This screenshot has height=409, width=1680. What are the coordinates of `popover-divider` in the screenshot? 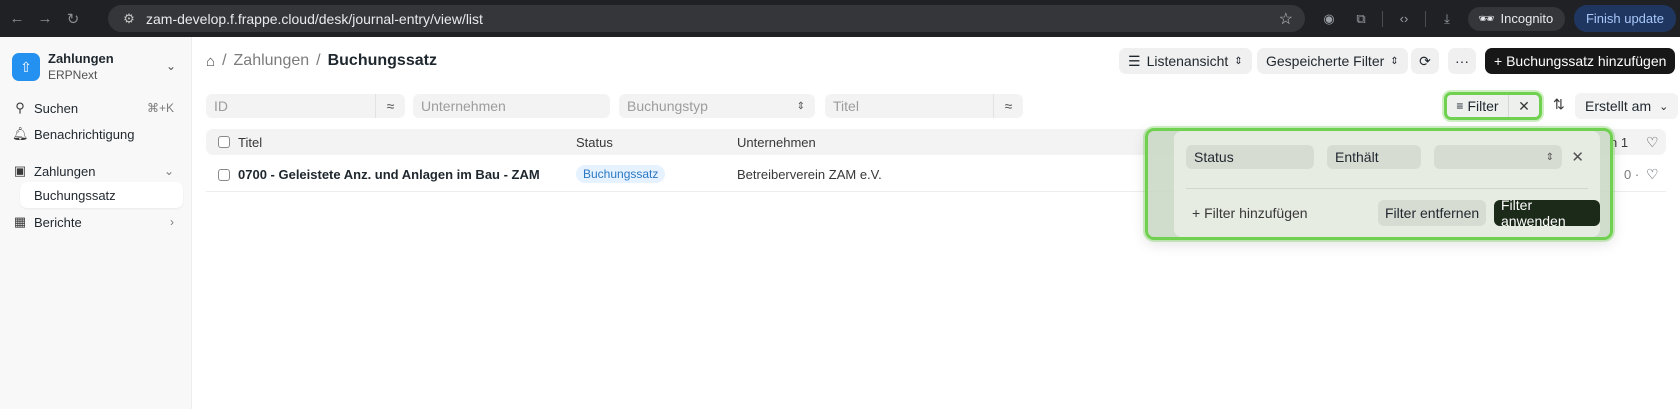 It's located at (1387, 188).